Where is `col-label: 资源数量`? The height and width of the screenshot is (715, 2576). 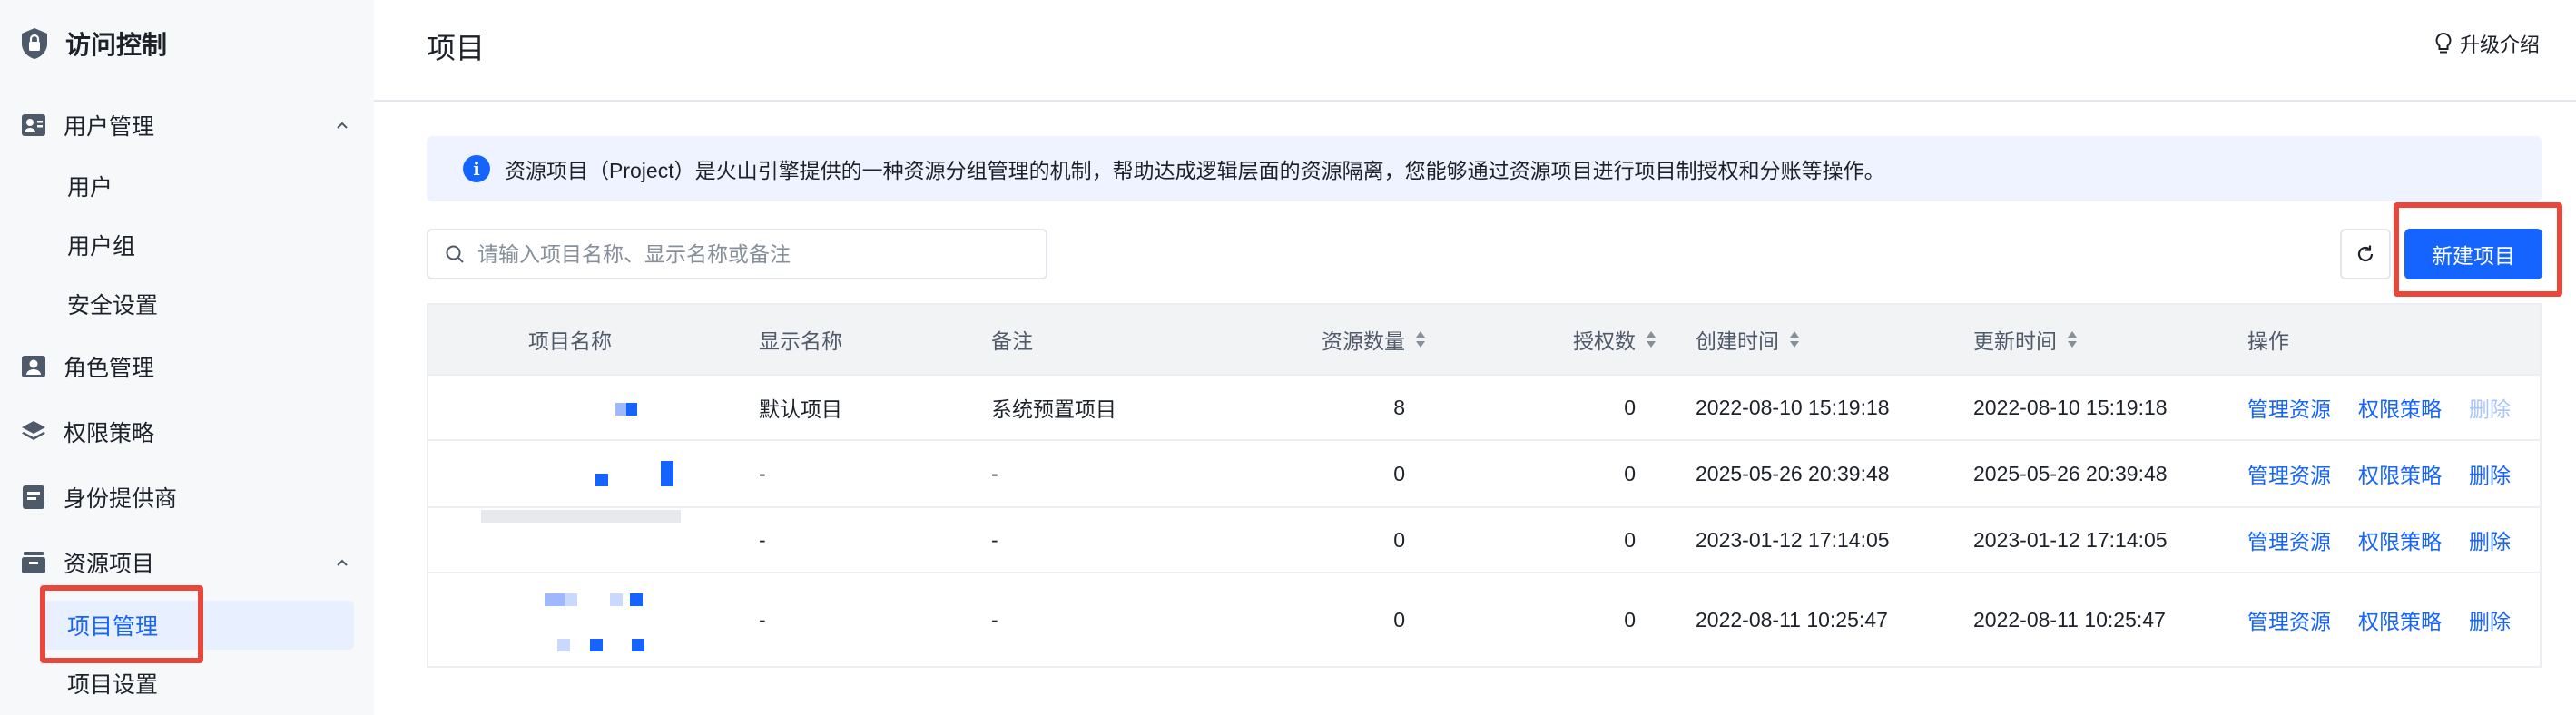
col-label: 资源数量 is located at coordinates (1363, 341).